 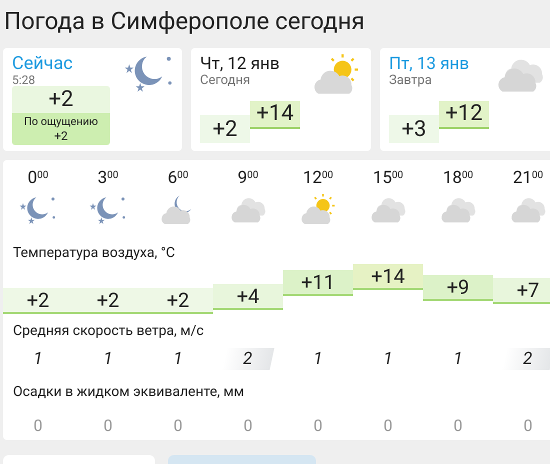 I want to click on temperature-label: Температура воздуха, °C, so click(x=94, y=253).